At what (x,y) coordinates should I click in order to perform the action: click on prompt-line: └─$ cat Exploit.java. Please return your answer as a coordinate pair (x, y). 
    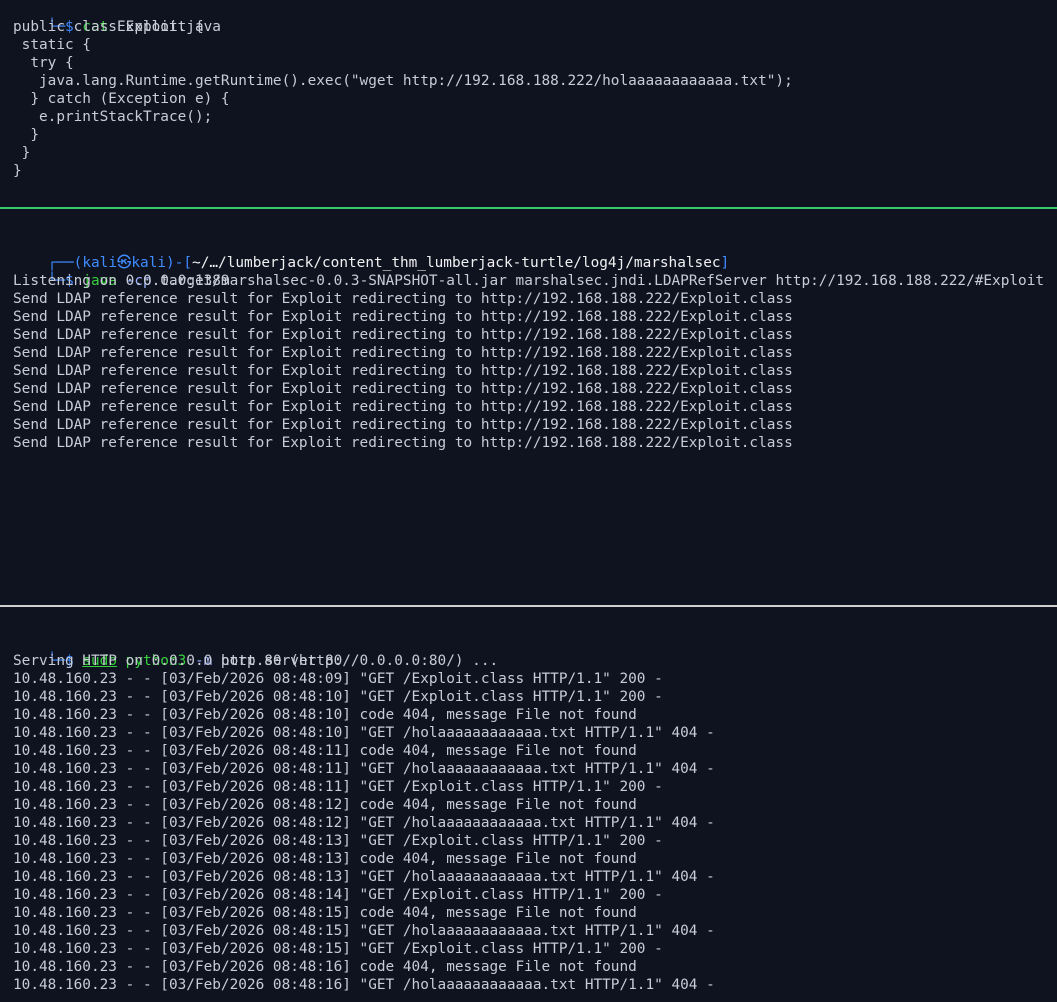
    Looking at the image, I should click on (117, 17).